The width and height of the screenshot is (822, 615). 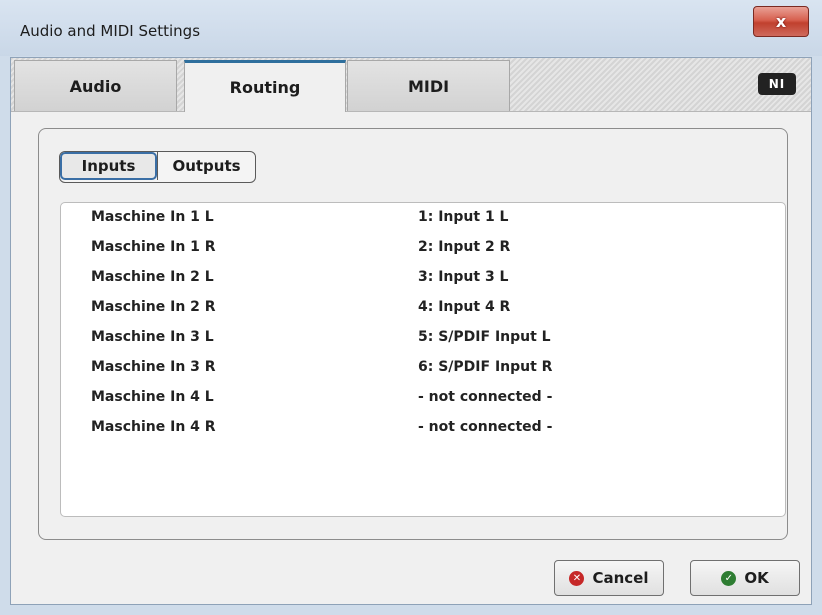 I want to click on ni-logo-icon: NI, so click(x=777, y=84).